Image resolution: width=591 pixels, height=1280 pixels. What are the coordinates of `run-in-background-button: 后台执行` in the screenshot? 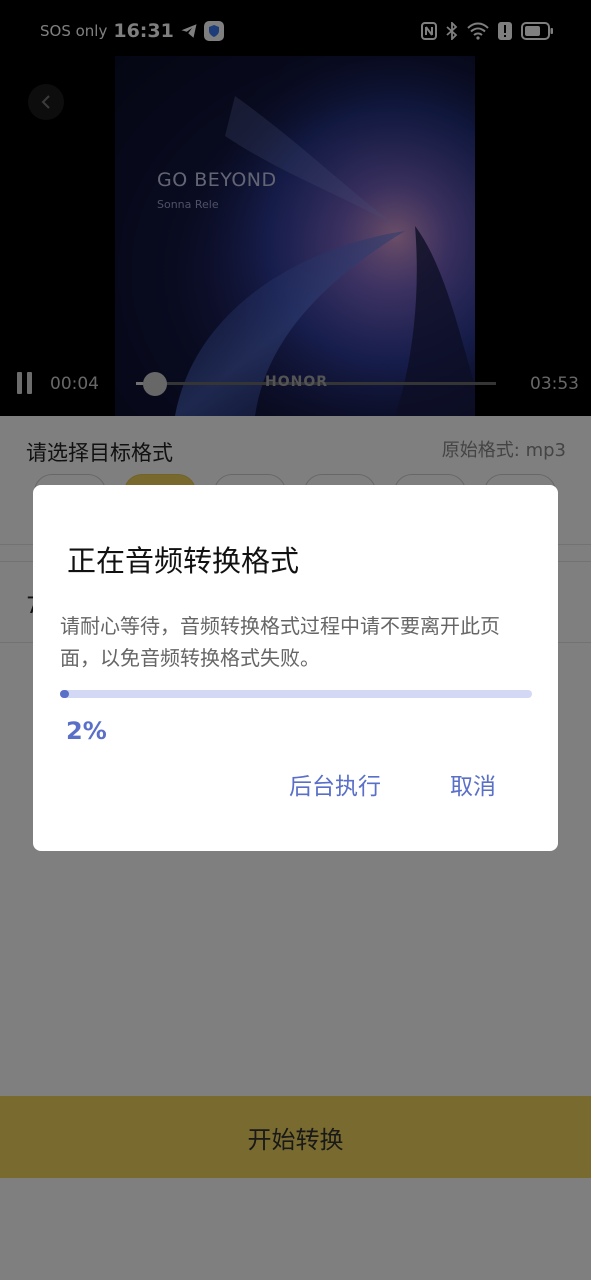 It's located at (335, 784).